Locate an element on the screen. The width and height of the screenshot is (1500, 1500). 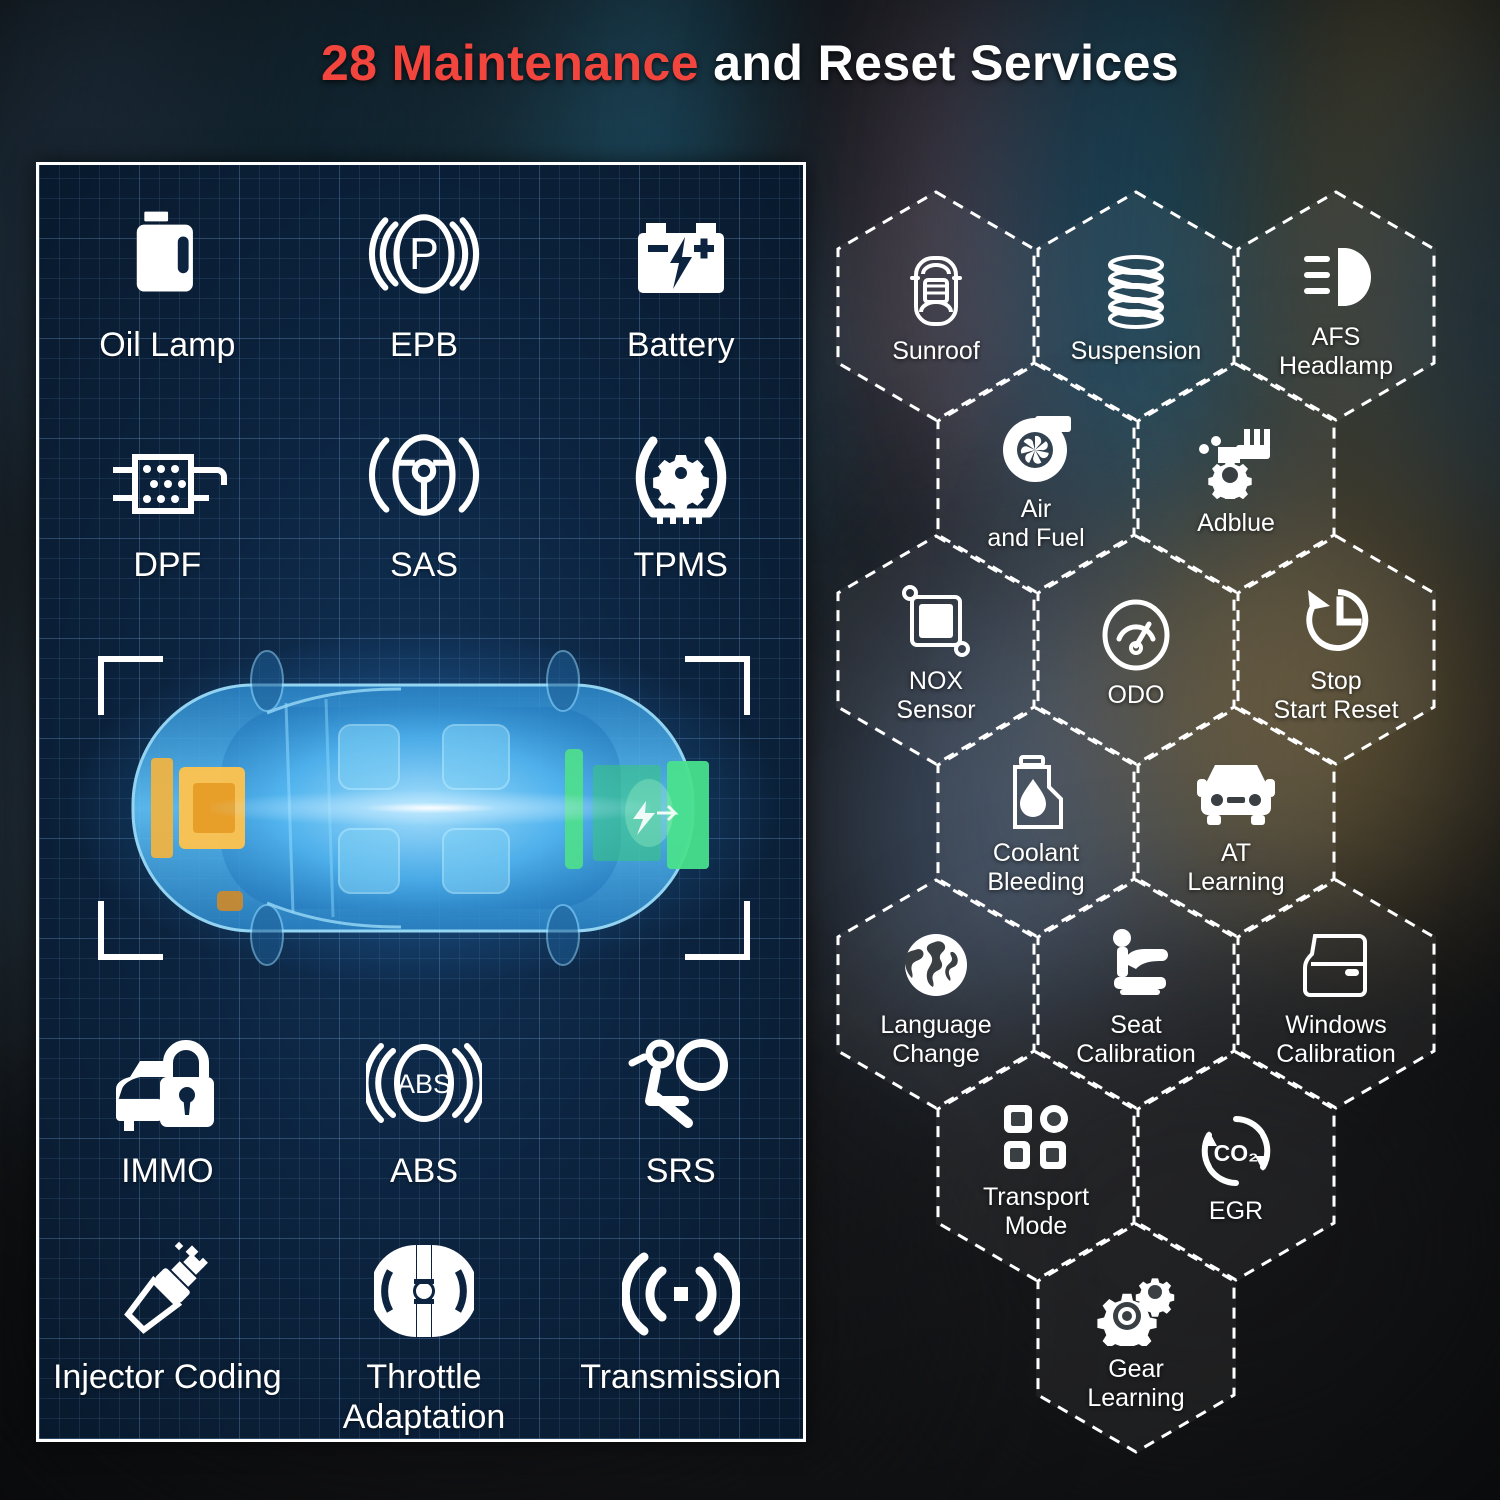
page-title: 28 Maintenance and Reset Services is located at coordinates (750, 63).